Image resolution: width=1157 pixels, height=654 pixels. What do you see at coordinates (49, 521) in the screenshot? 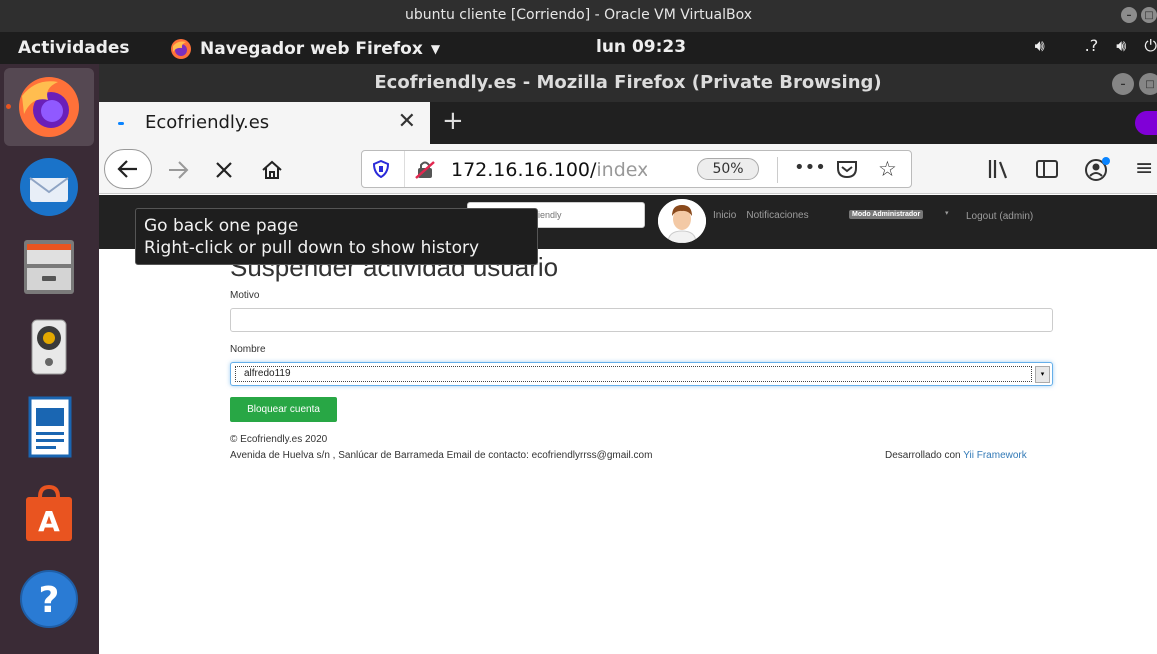
I see `svg-text: A` at bounding box center [49, 521].